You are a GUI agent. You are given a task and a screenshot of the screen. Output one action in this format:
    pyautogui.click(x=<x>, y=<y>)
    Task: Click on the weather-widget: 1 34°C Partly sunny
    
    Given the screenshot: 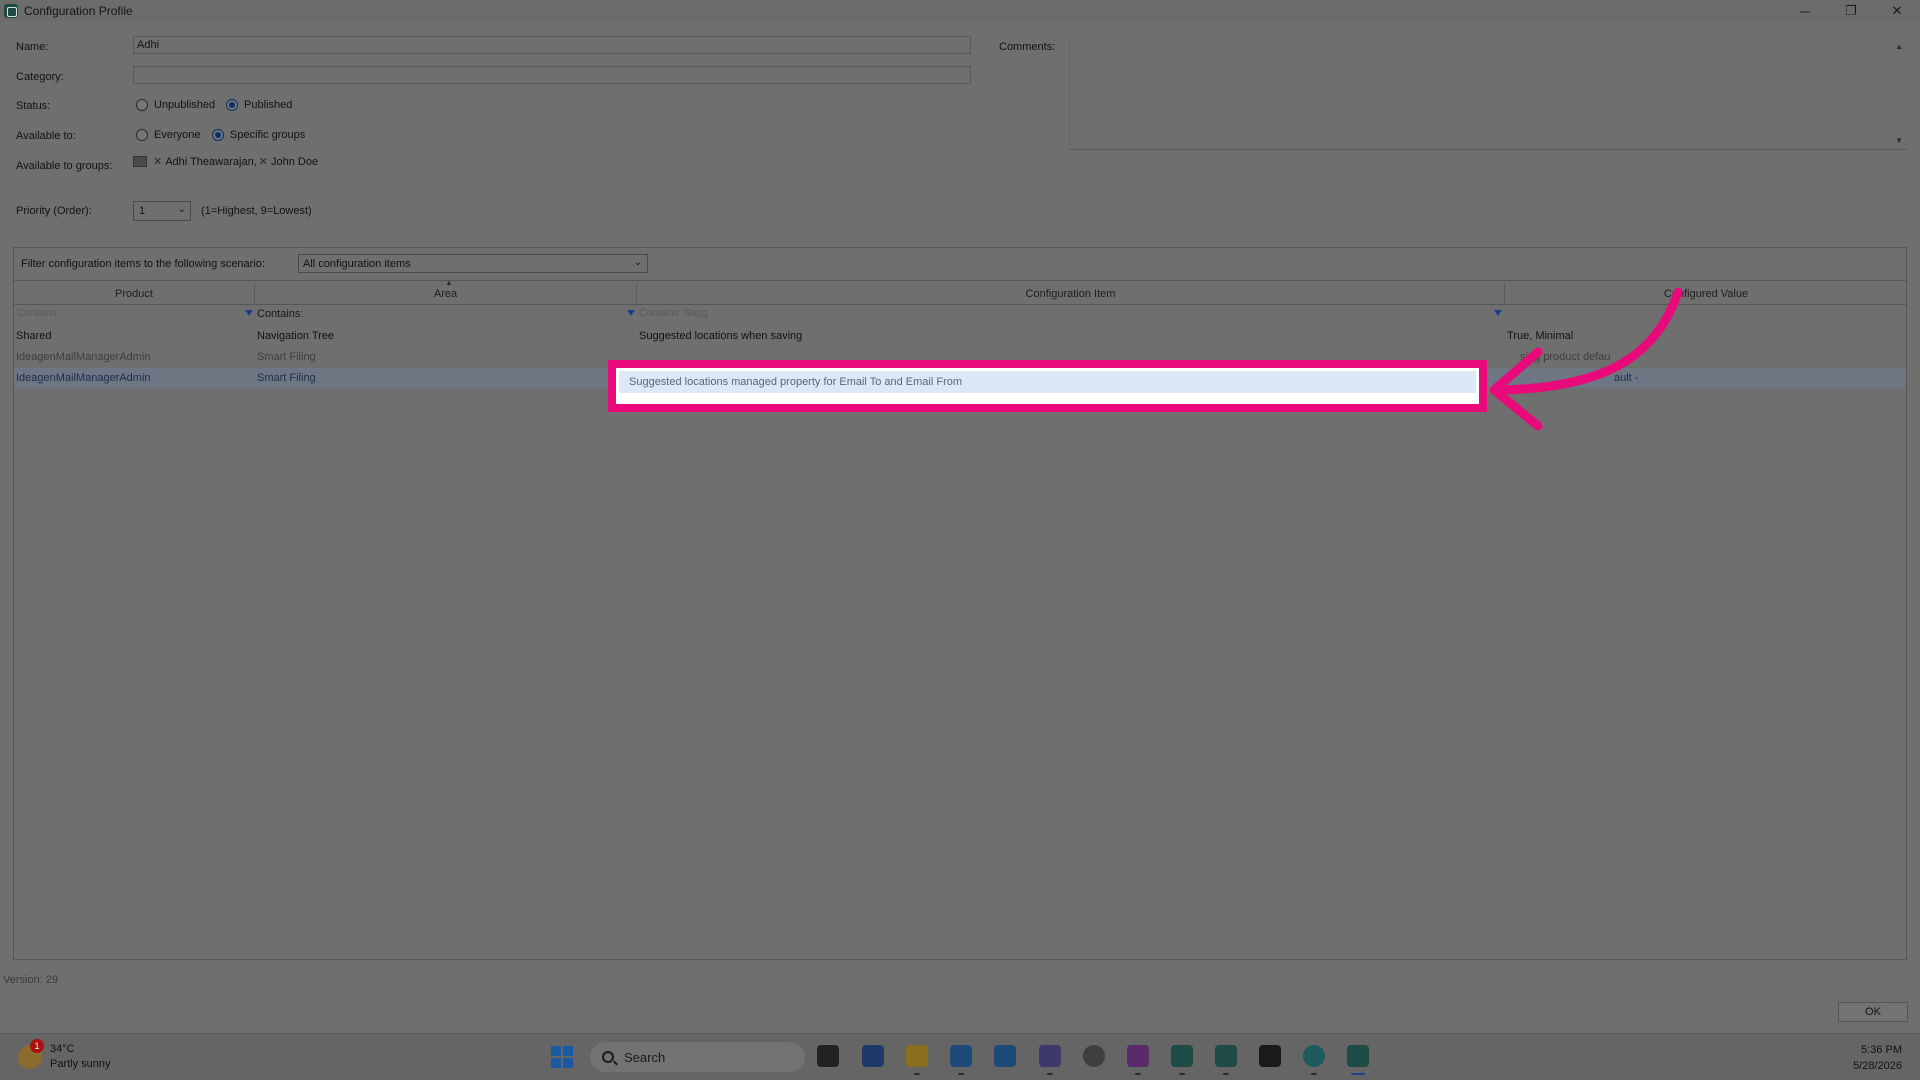 What is the action you would take?
    pyautogui.click(x=64, y=1055)
    